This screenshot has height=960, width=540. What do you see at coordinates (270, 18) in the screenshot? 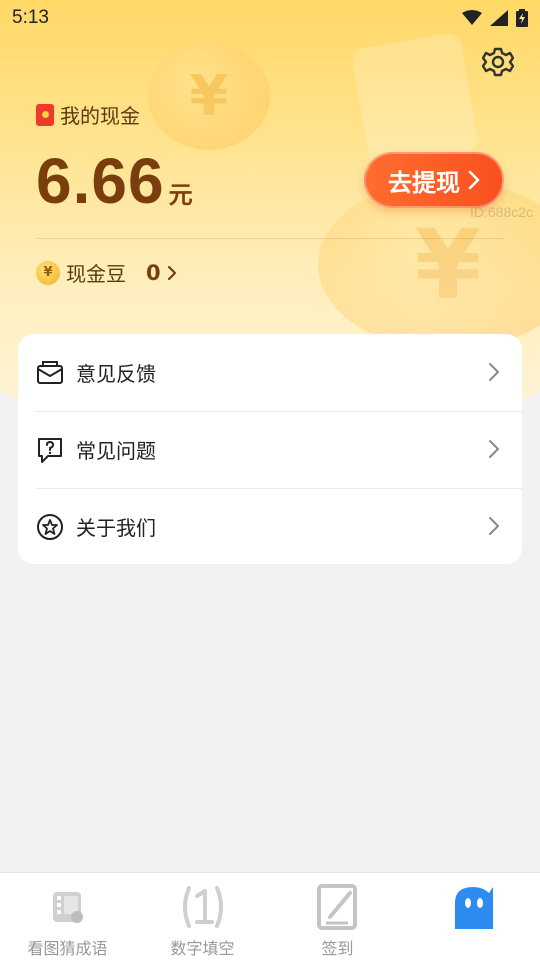
I see `status-bar: 5:13` at bounding box center [270, 18].